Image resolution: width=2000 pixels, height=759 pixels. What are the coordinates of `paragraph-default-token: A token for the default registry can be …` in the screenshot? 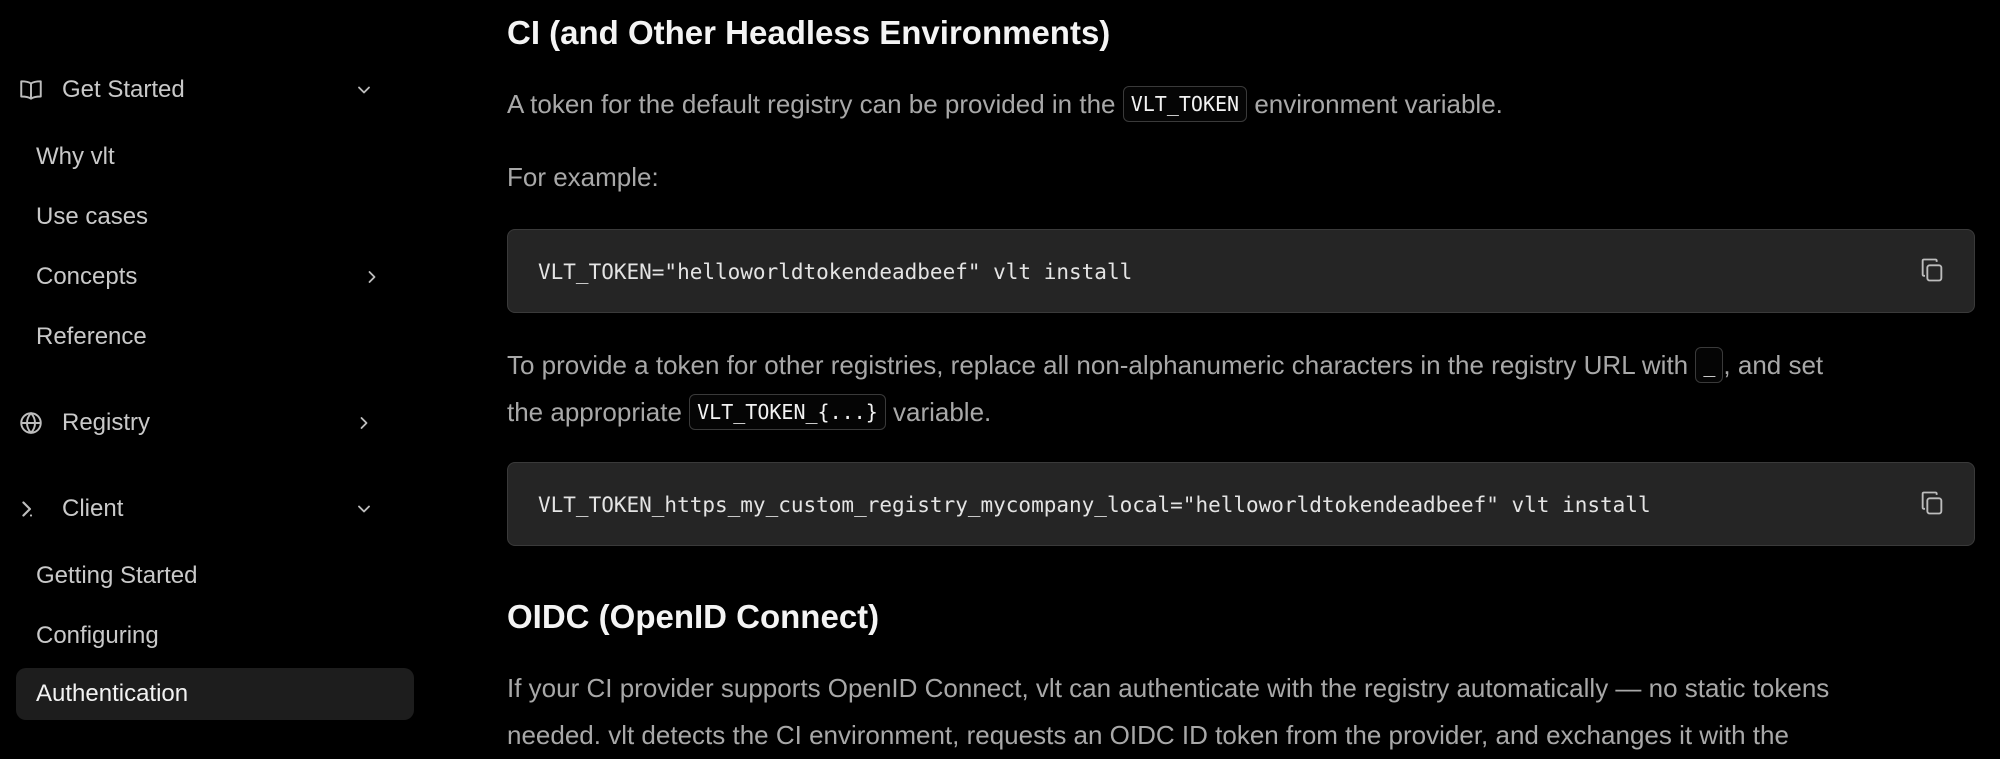 It's located at (1242, 104).